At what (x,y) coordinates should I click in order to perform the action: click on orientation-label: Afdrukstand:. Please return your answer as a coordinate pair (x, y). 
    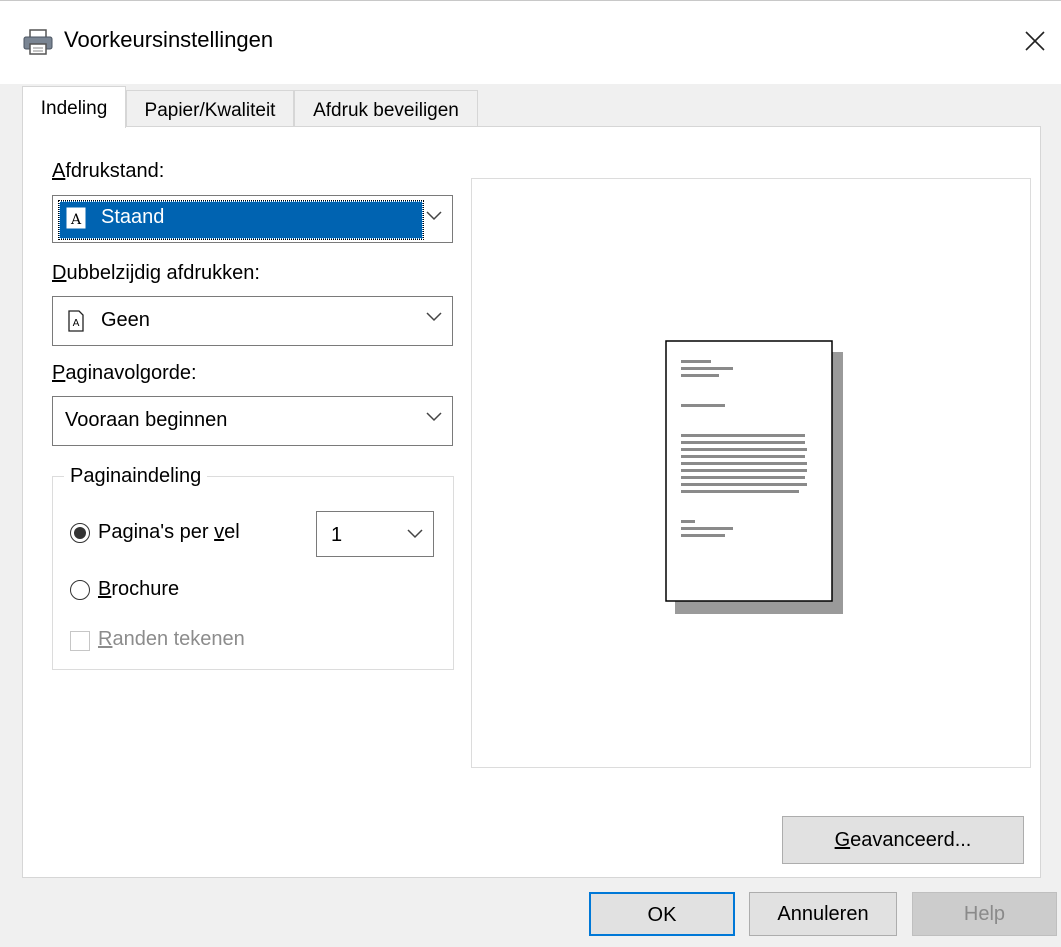
    Looking at the image, I should click on (108, 171).